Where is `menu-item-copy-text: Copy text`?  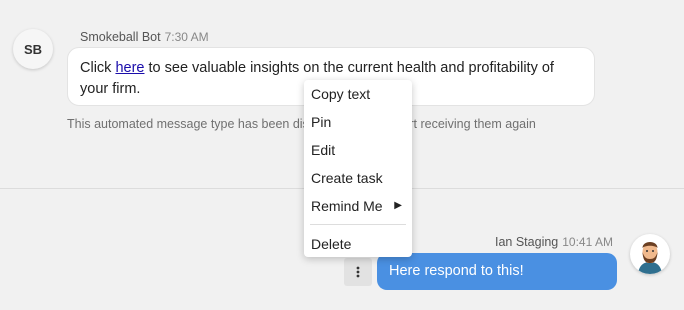
menu-item-copy-text: Copy text is located at coordinates (358, 94).